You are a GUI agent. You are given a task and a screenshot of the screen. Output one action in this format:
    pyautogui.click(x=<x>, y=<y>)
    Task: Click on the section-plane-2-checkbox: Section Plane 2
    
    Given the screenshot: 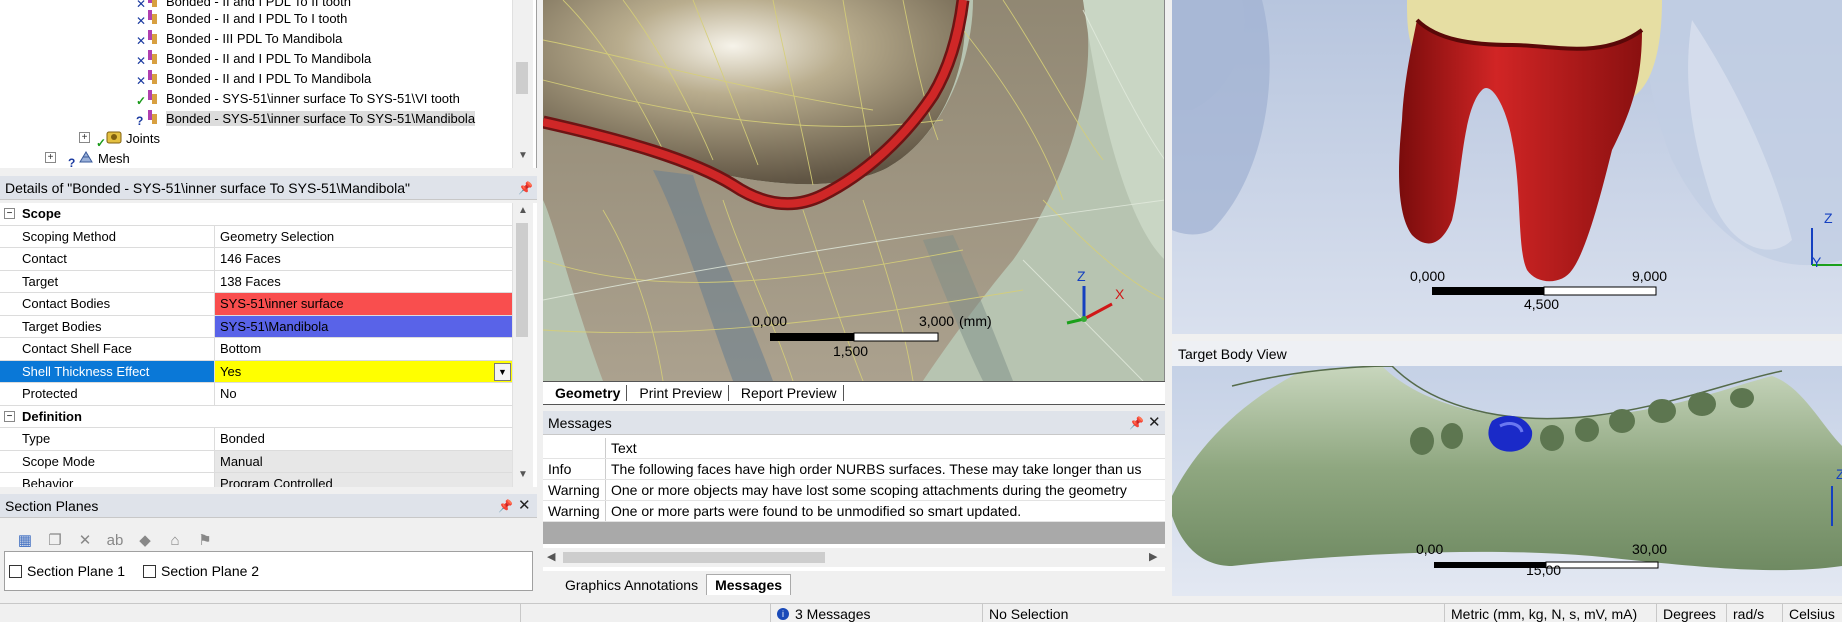 What is the action you would take?
    pyautogui.click(x=201, y=571)
    